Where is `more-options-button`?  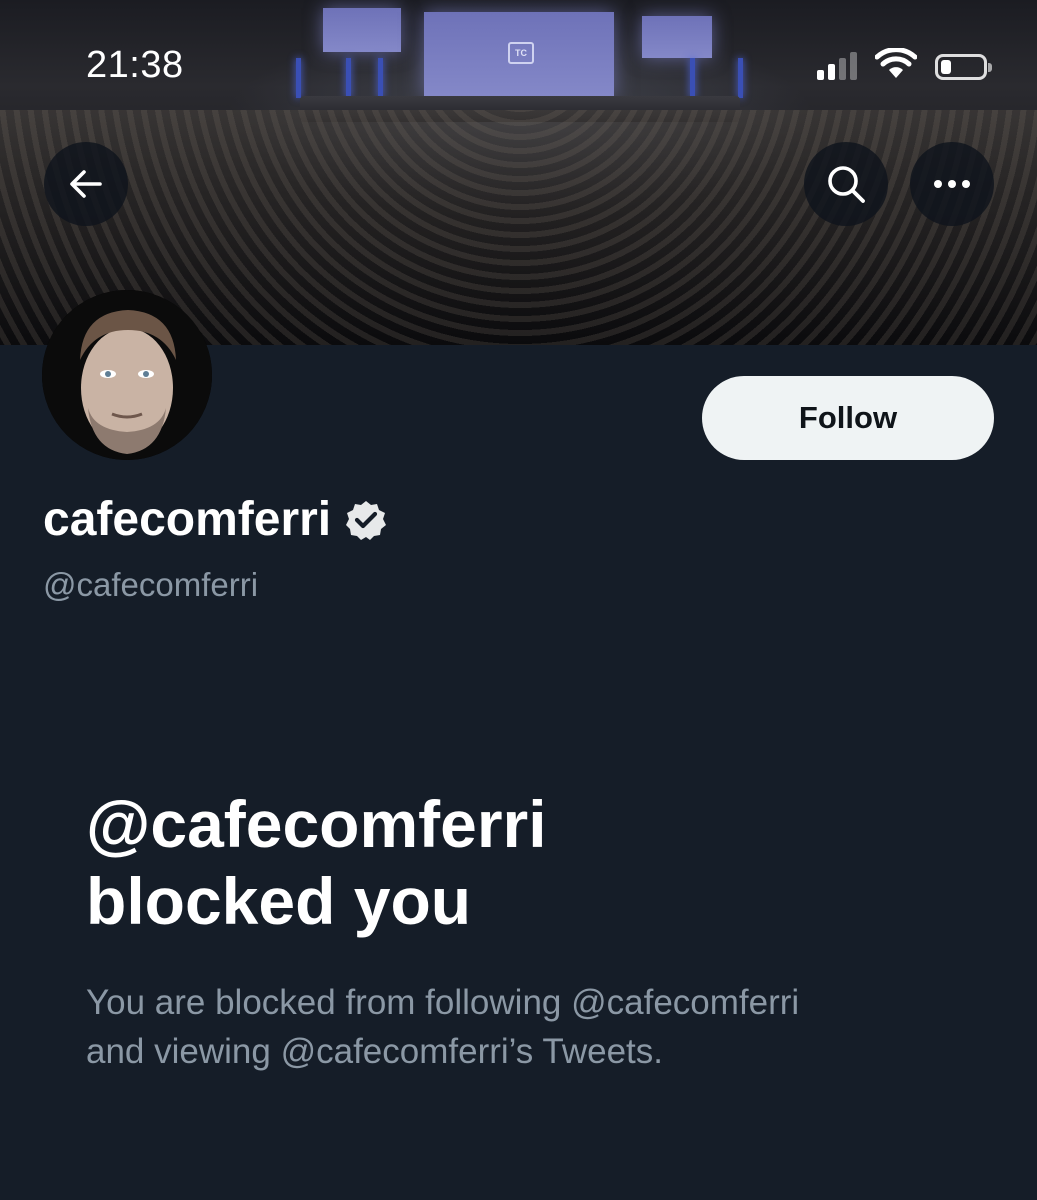 more-options-button is located at coordinates (952, 184).